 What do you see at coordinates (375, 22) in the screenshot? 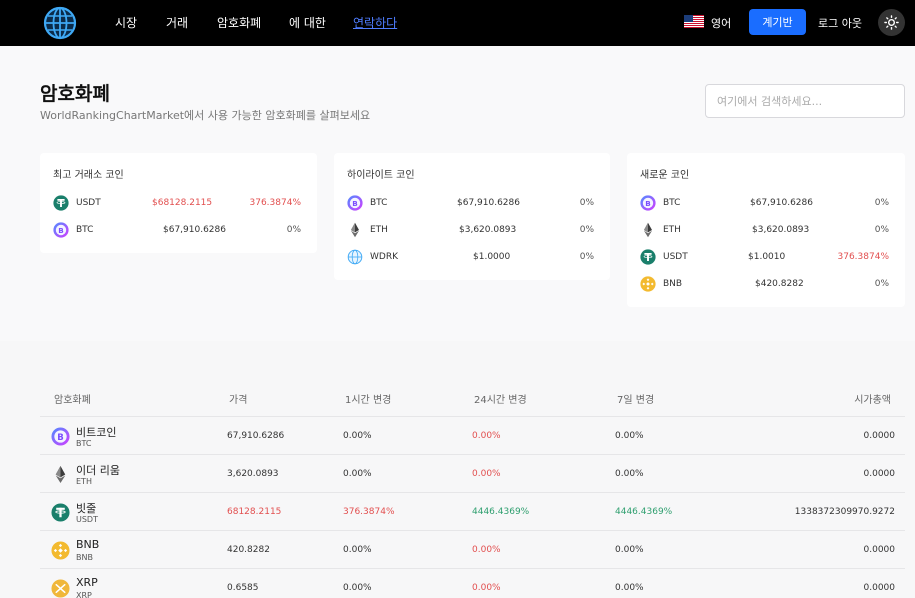
I see `nav-contact: 연락하다` at bounding box center [375, 22].